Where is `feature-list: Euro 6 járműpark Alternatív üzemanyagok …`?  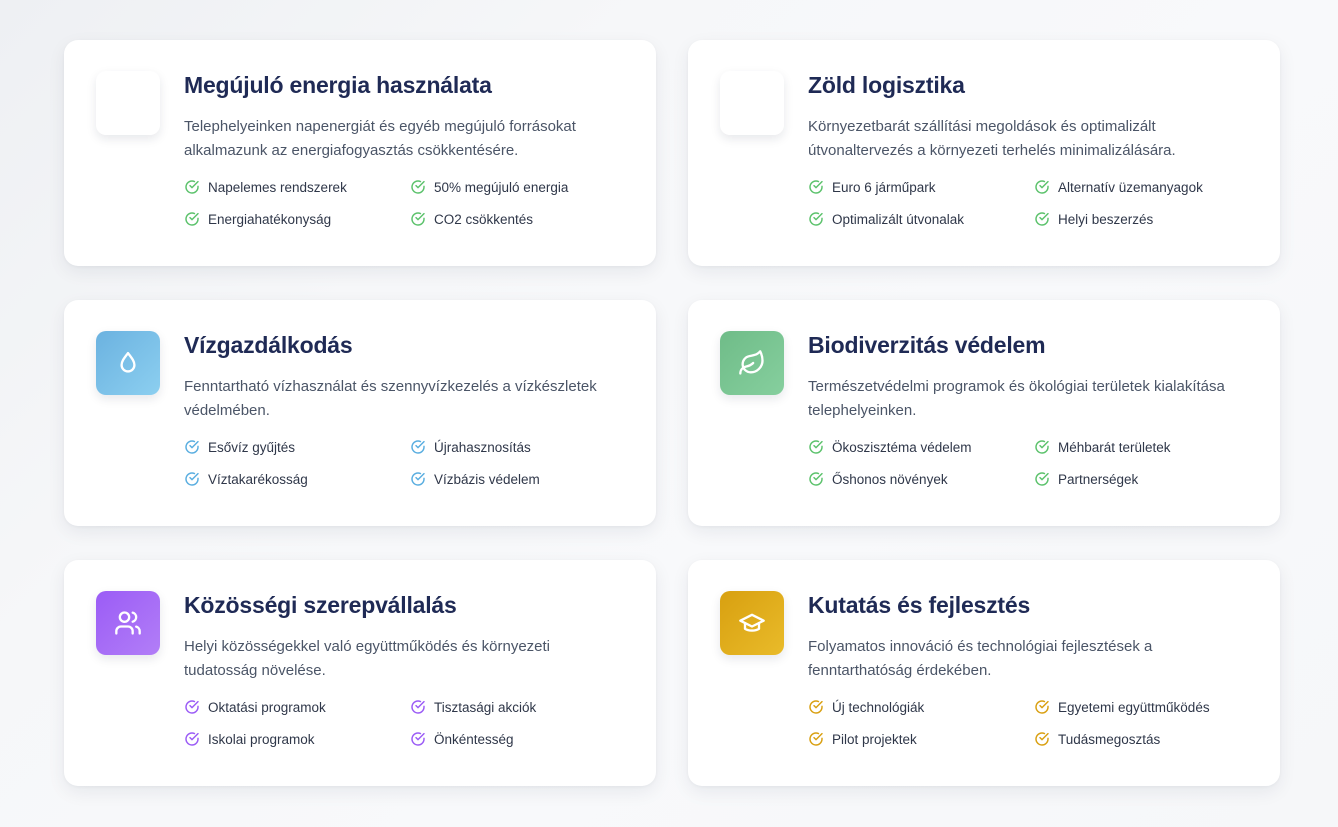 feature-list: Euro 6 járműpark Alternatív üzemanyagok … is located at coordinates (1038, 203).